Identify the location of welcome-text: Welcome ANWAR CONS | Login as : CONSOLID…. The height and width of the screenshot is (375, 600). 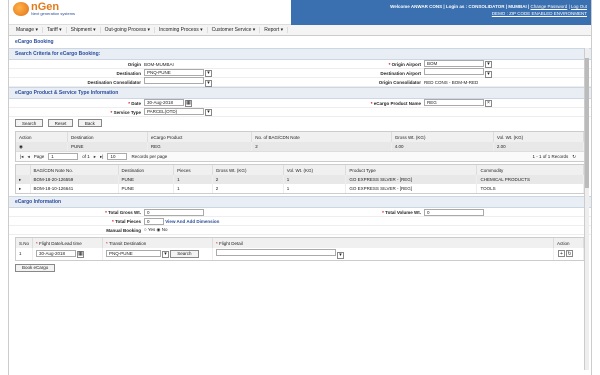
(460, 6).